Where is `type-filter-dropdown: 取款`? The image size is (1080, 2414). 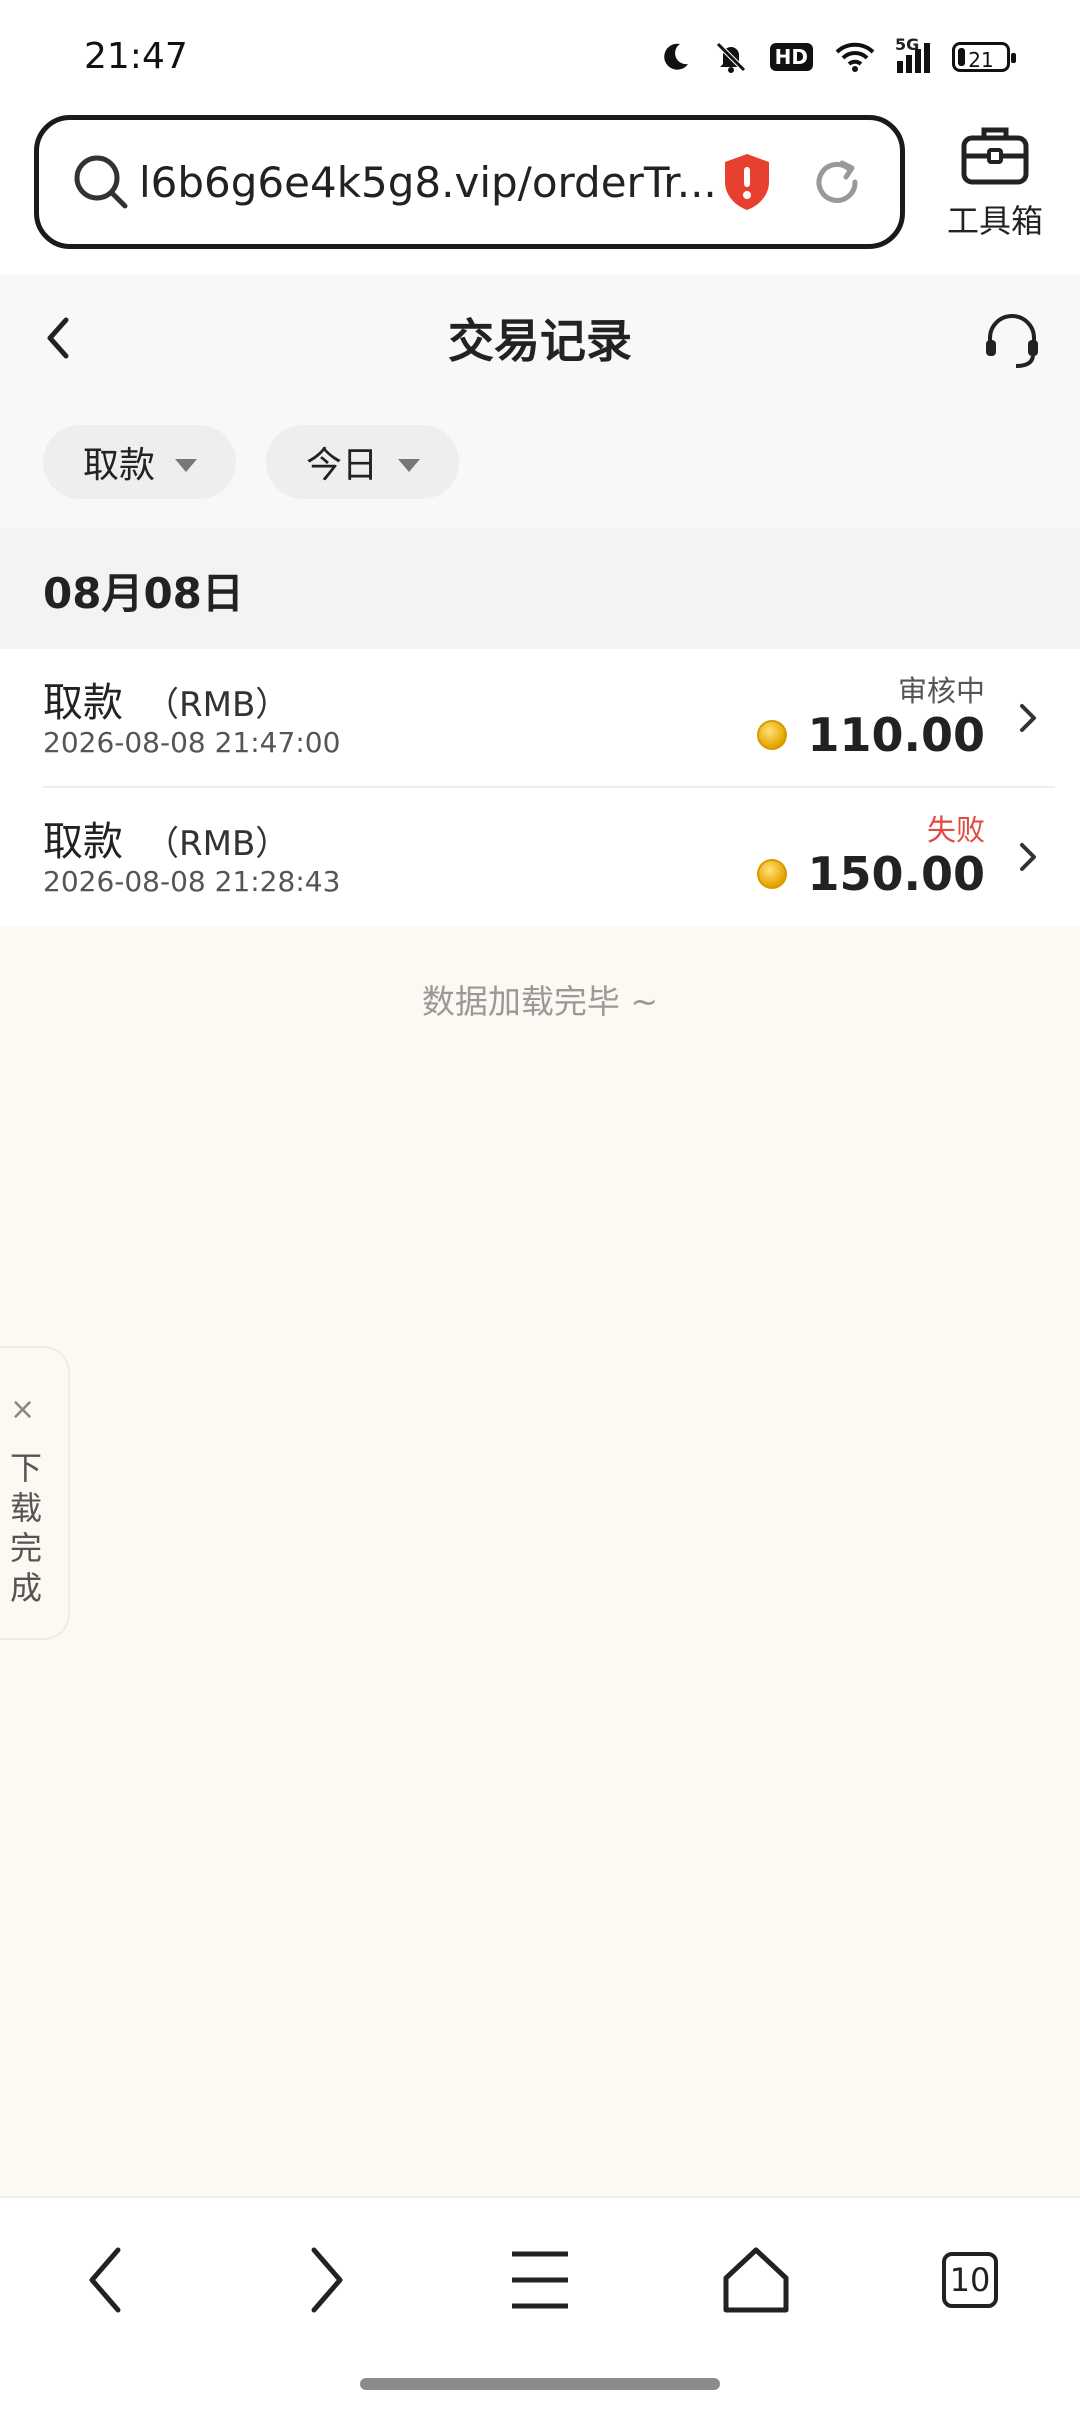 type-filter-dropdown: 取款 is located at coordinates (139, 462).